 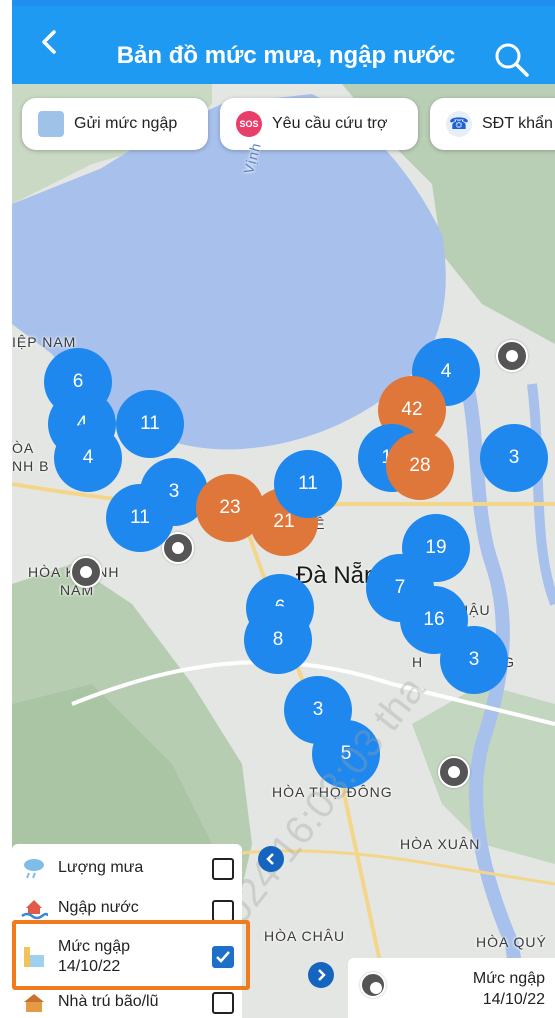 What do you see at coordinates (508, 978) in the screenshot?
I see `card-line1: Mức ngập` at bounding box center [508, 978].